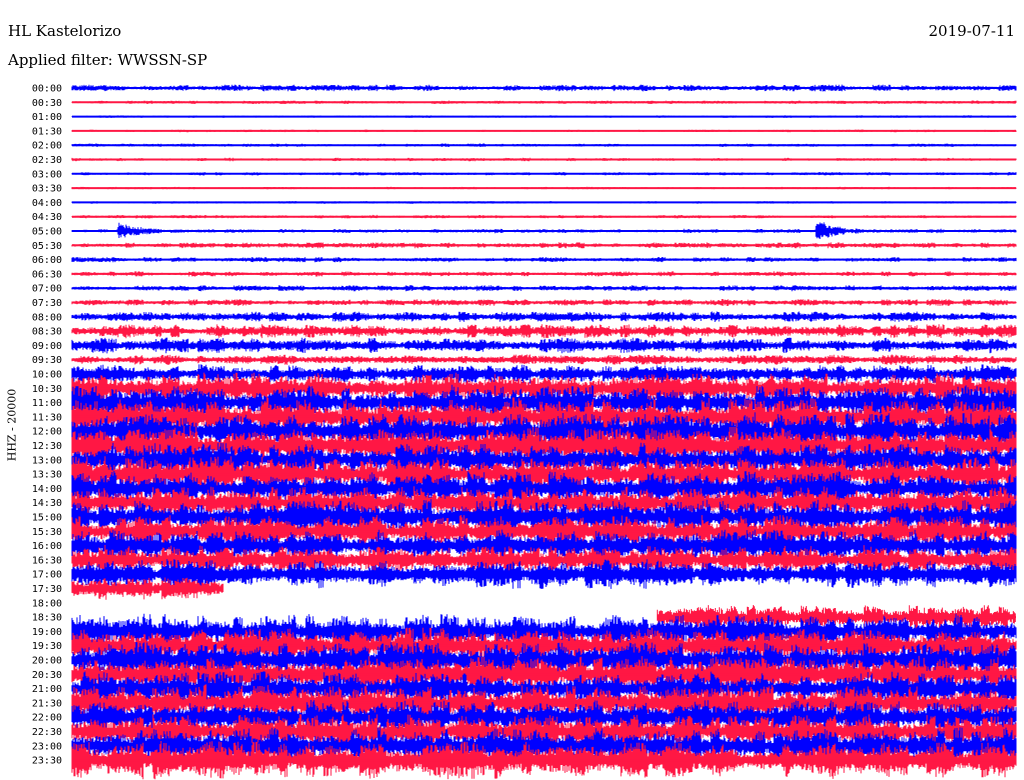  I want to click on time-tick-label: 05:00, so click(47, 232).